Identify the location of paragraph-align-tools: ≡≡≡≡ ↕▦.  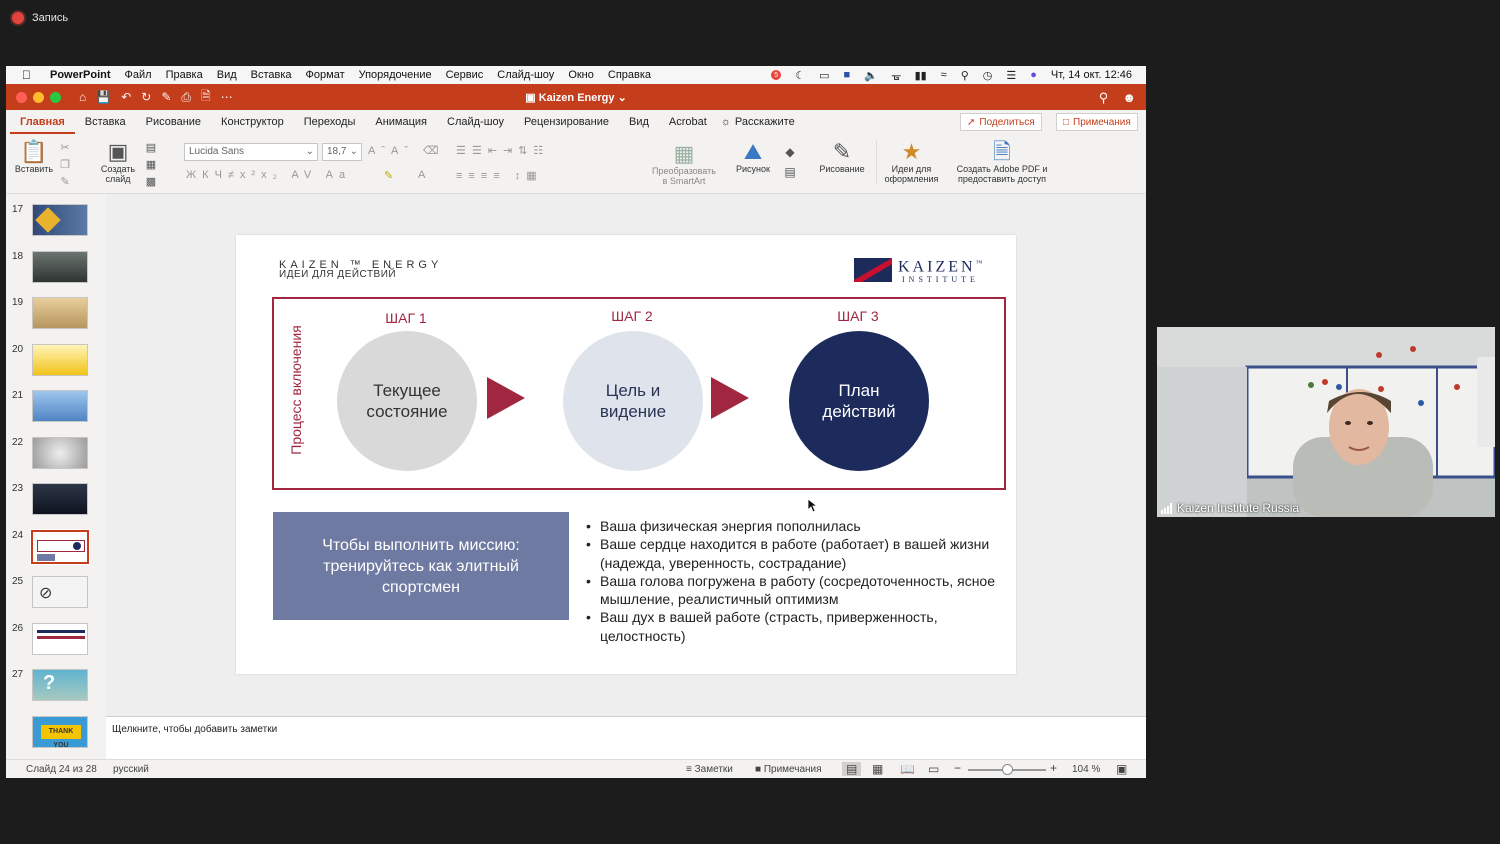
(499, 175).